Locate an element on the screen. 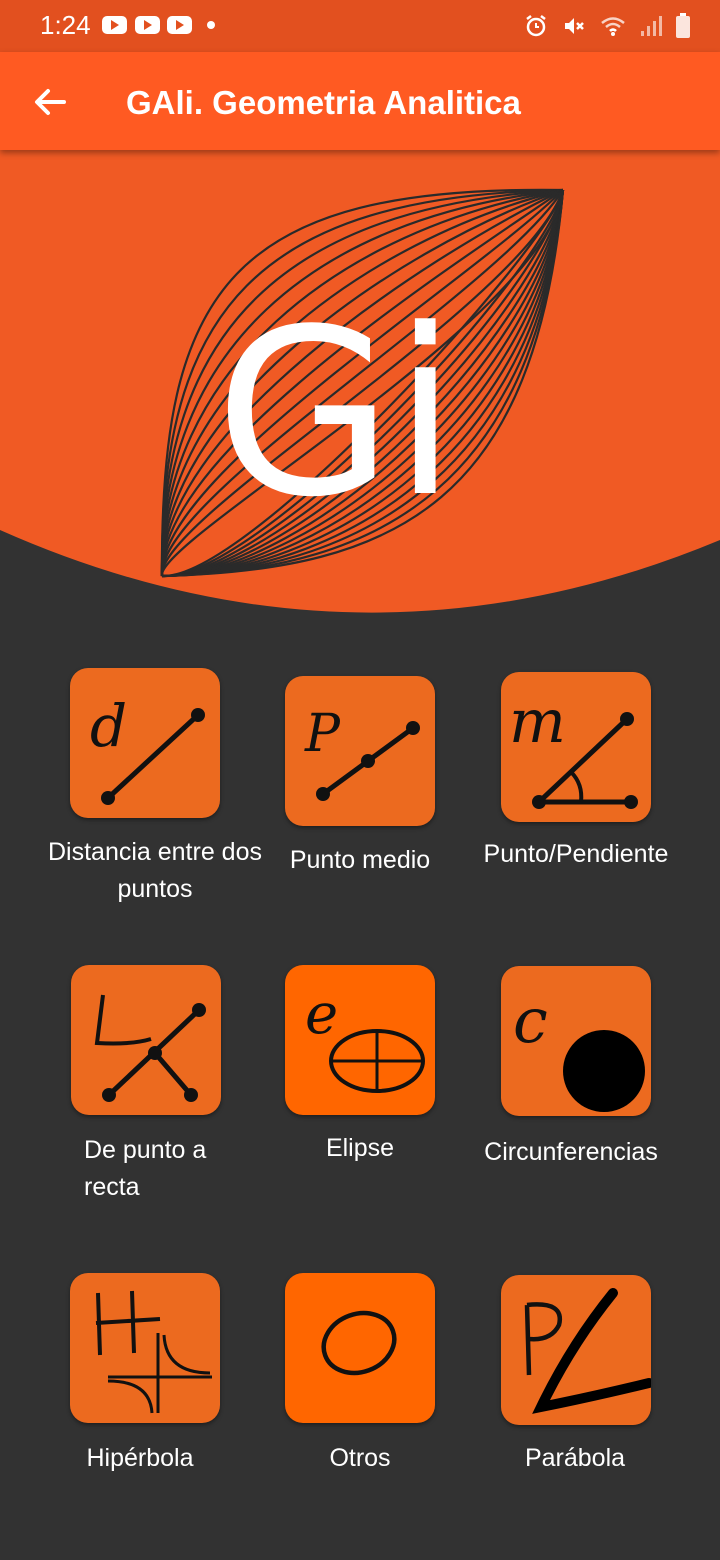 The width and height of the screenshot is (720, 1560). menu-label-parabola: Parábola is located at coordinates (575, 1458).